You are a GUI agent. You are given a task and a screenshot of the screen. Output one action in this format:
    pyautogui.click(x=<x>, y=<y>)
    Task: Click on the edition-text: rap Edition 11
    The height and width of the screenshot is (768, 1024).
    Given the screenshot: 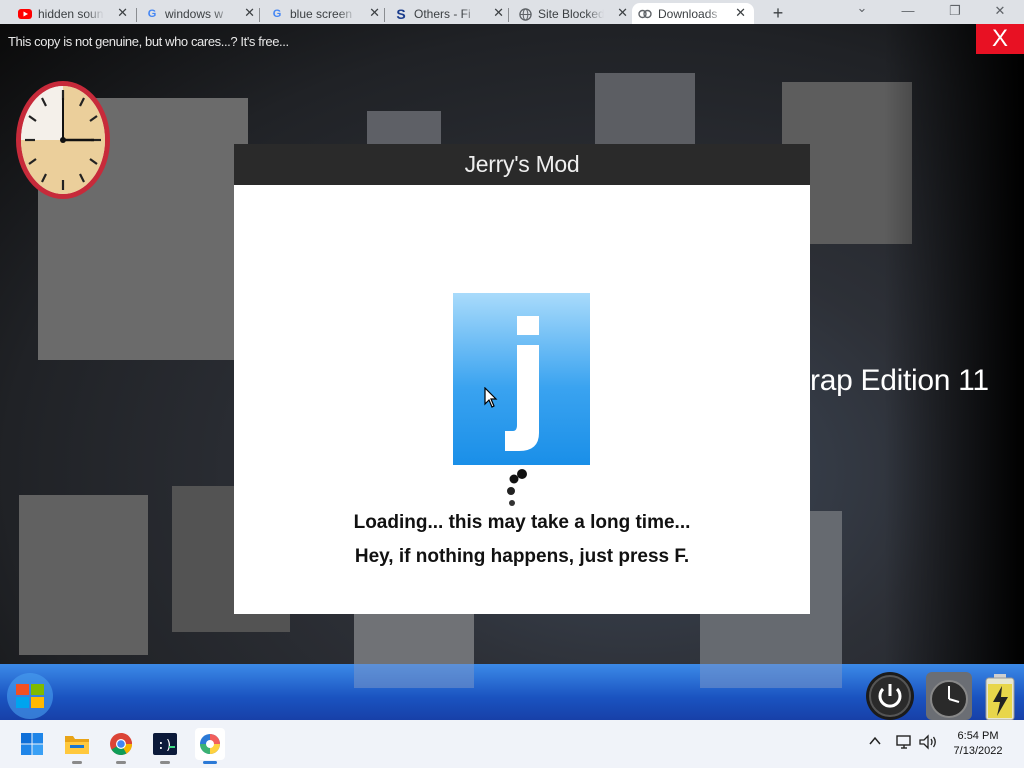 What is the action you would take?
    pyautogui.click(x=899, y=380)
    